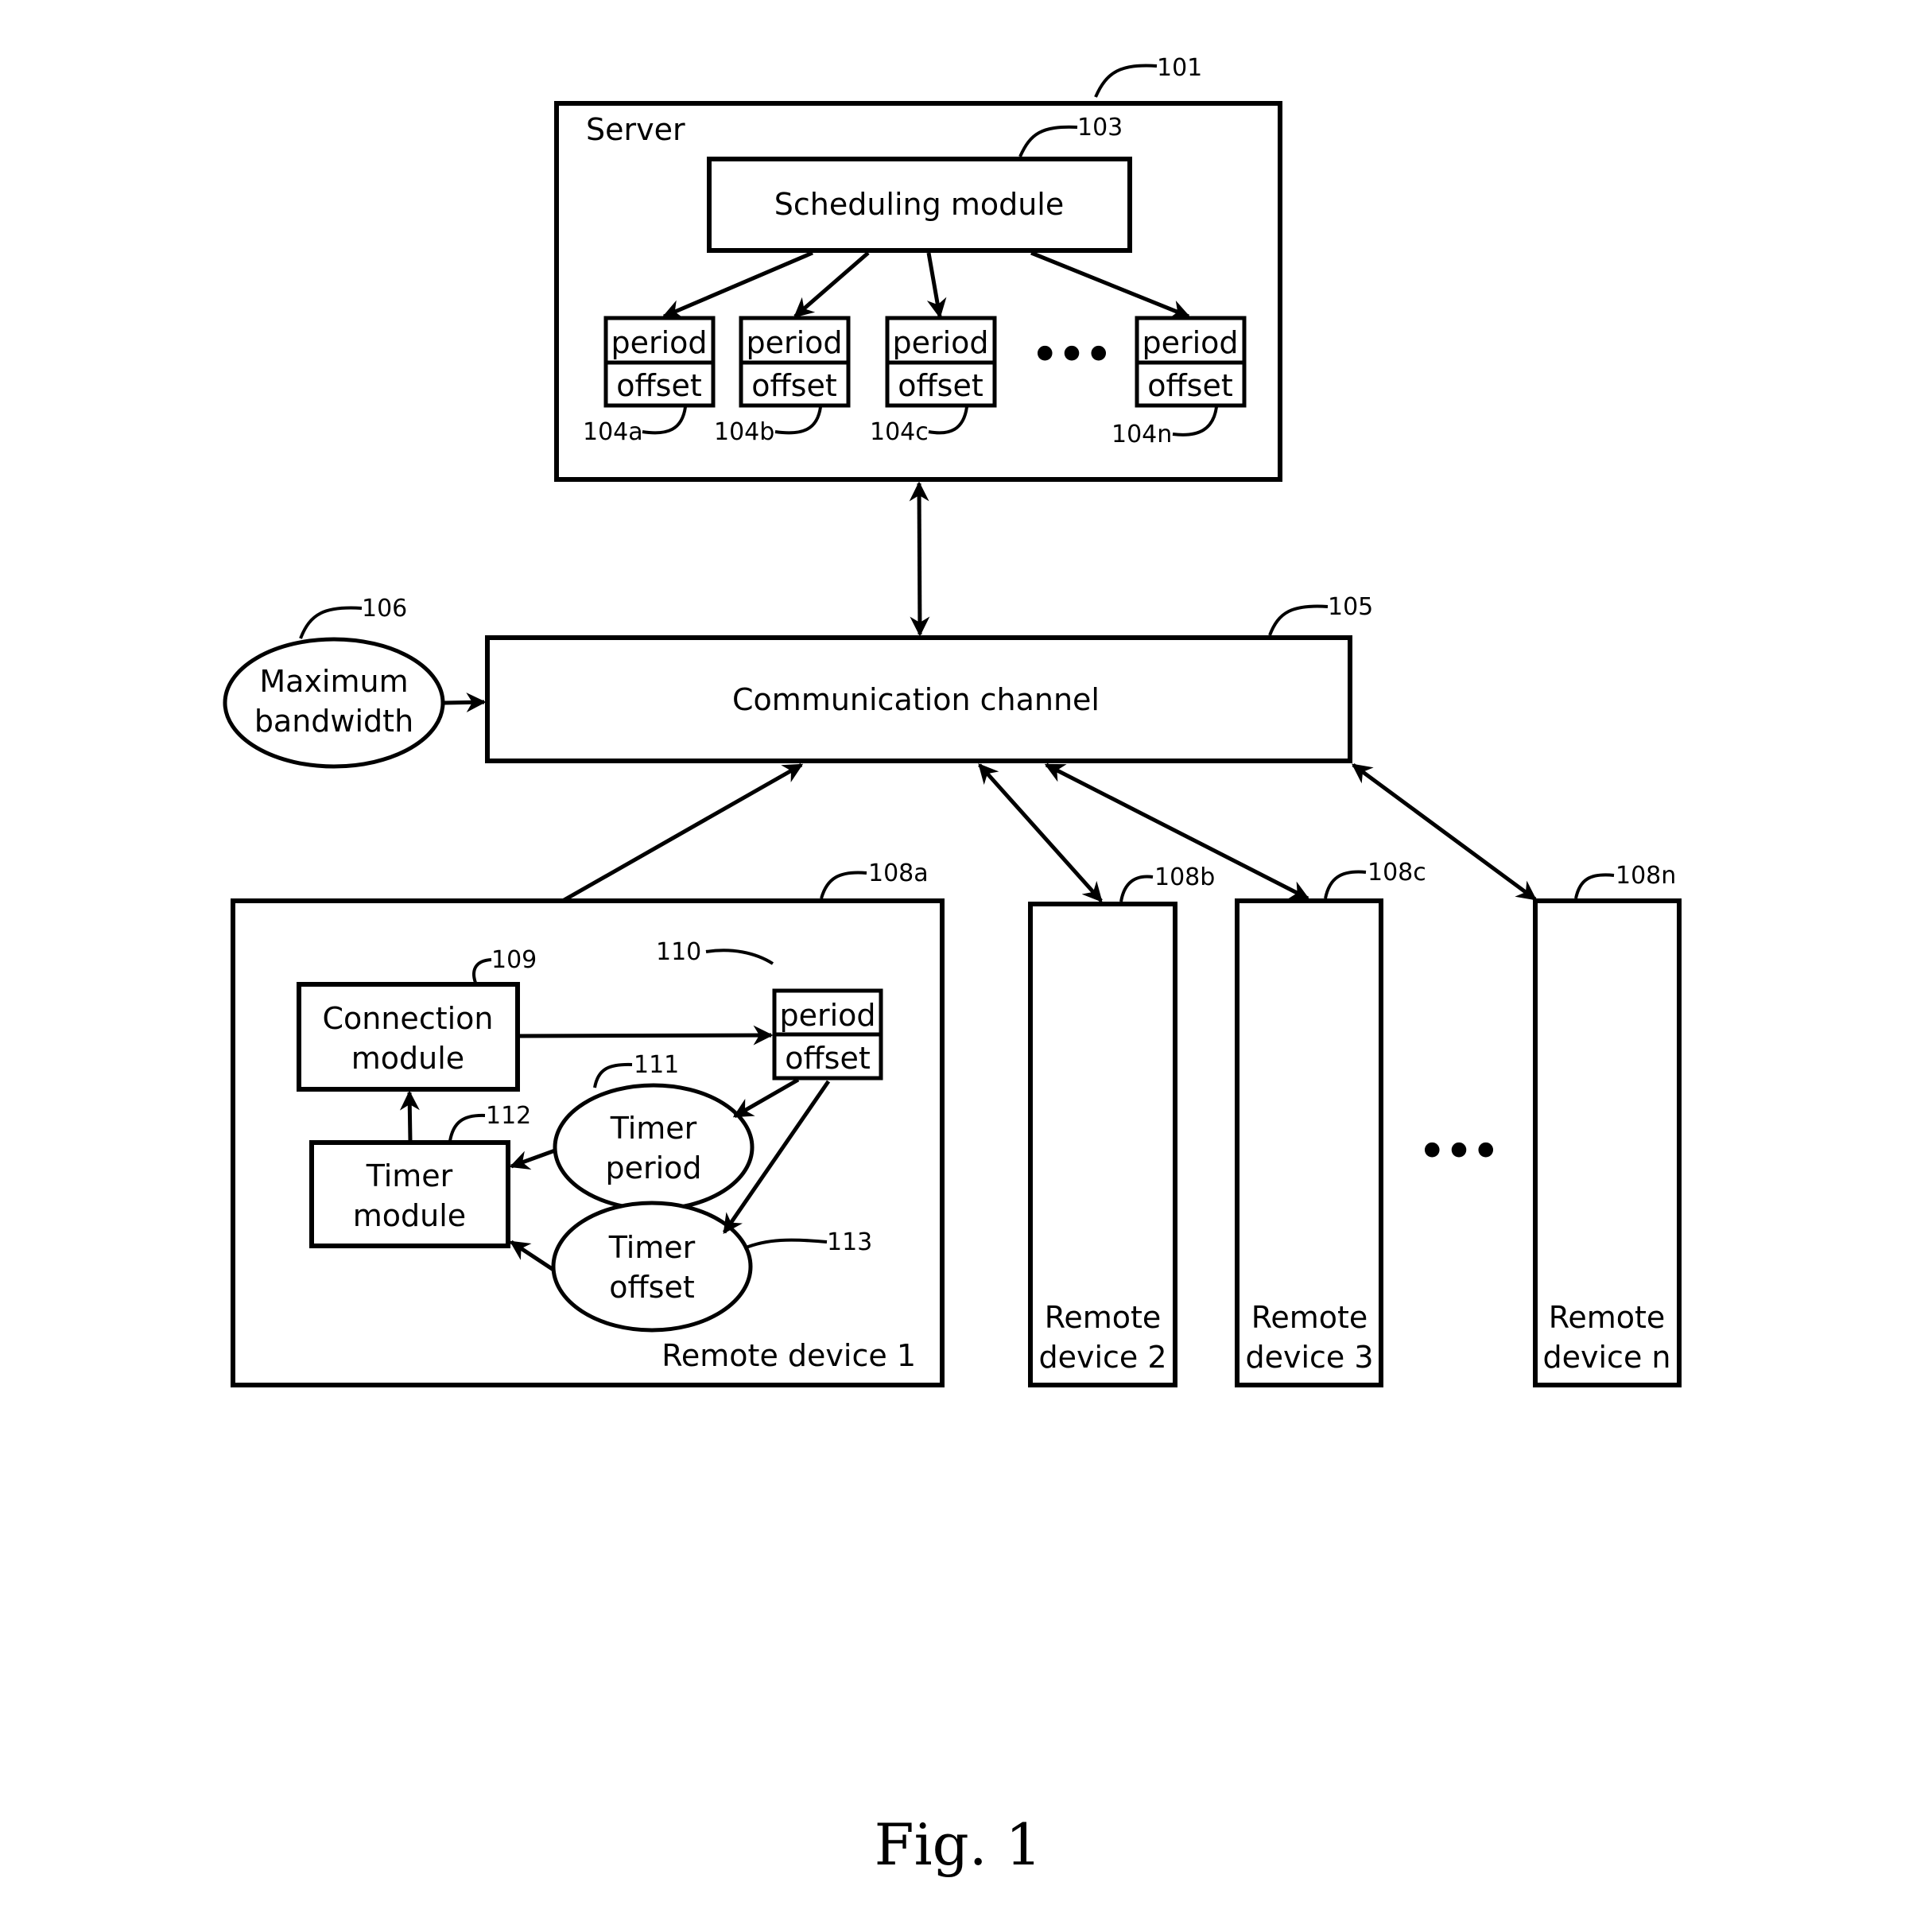 The width and height of the screenshot is (1932, 1909). I want to click on ref-104a: 104a, so click(613, 432).